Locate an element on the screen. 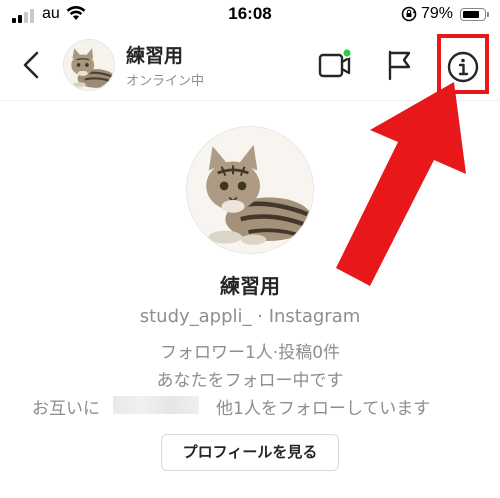 The width and height of the screenshot is (500, 498). profile-name: 練習用 is located at coordinates (250, 286).